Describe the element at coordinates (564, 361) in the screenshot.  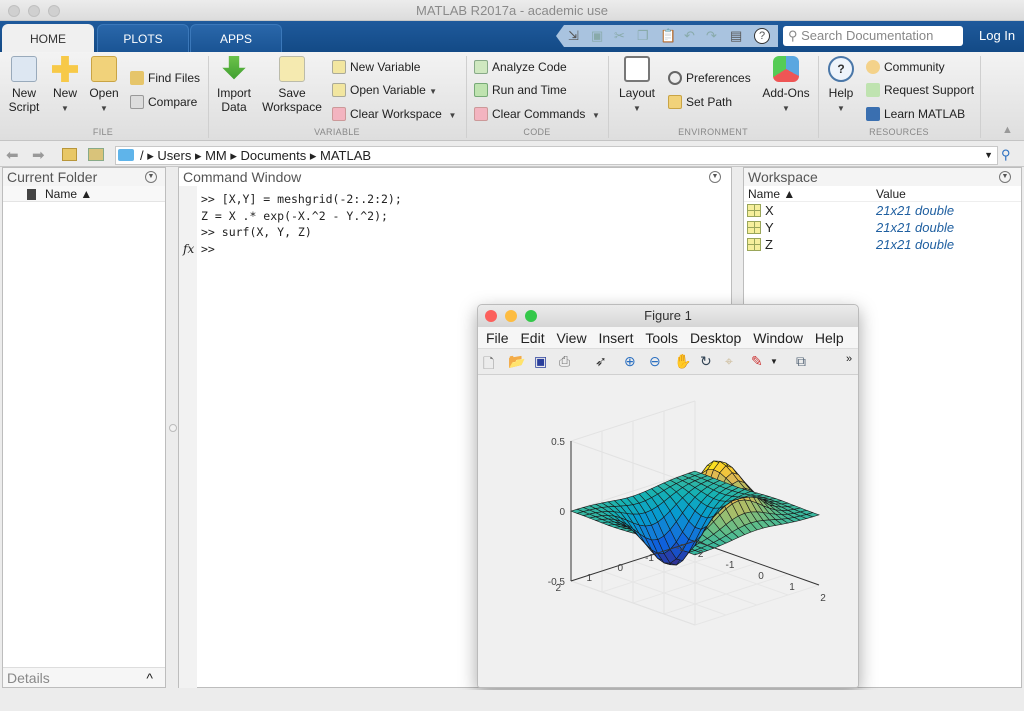
I see `print-icon: ⎙` at that location.